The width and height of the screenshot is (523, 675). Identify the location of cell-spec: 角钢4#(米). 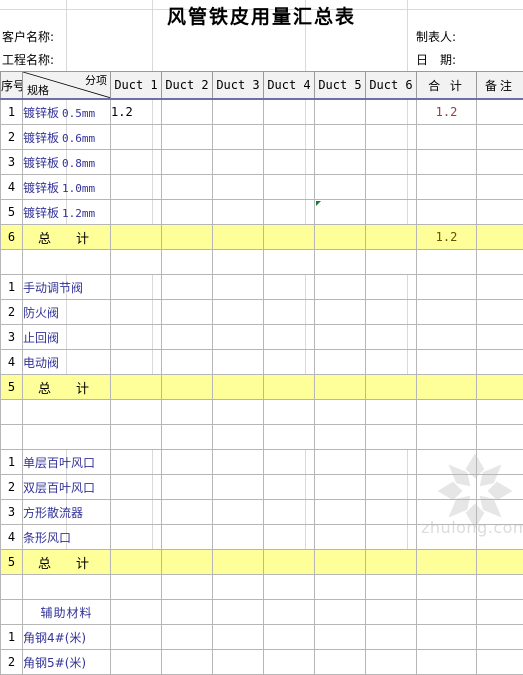
(67, 637).